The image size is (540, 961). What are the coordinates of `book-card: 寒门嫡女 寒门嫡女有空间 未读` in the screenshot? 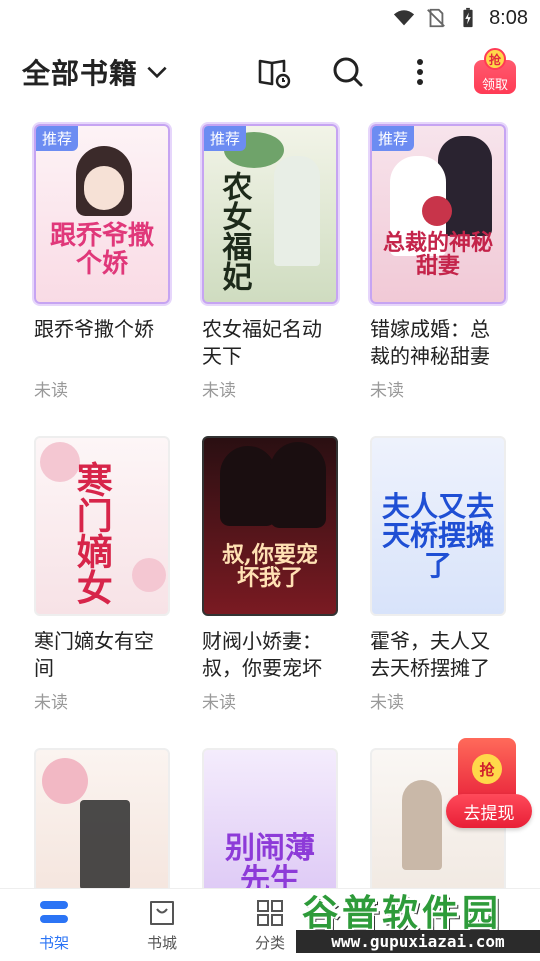 It's located at (104, 574).